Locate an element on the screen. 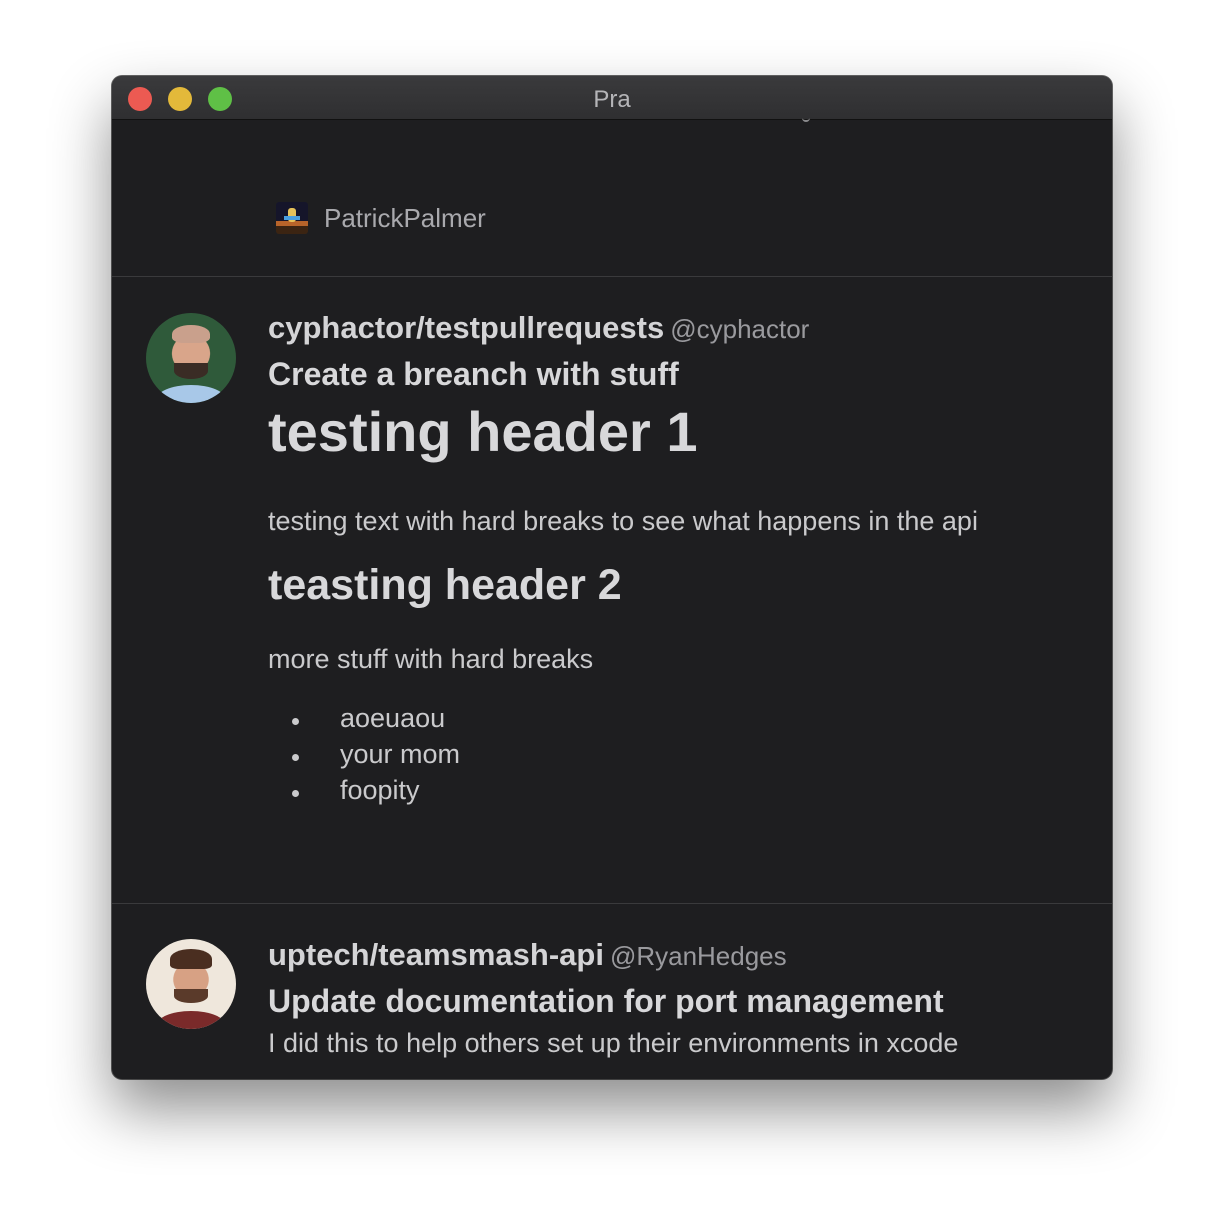  clipped-glyph is located at coordinates (806, 119).